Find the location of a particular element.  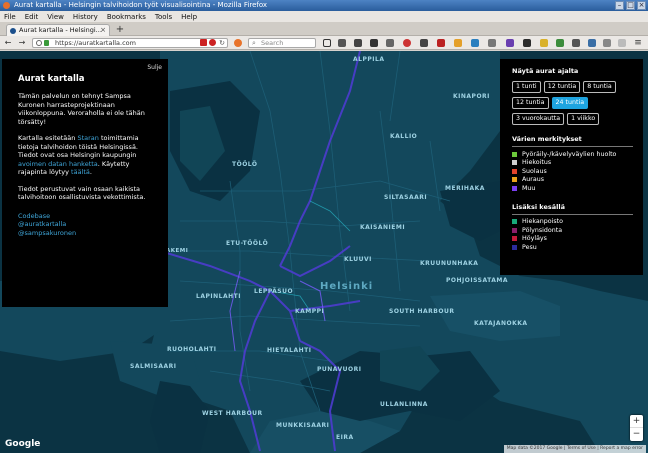

maximize-button: □ is located at coordinates (630, 5).